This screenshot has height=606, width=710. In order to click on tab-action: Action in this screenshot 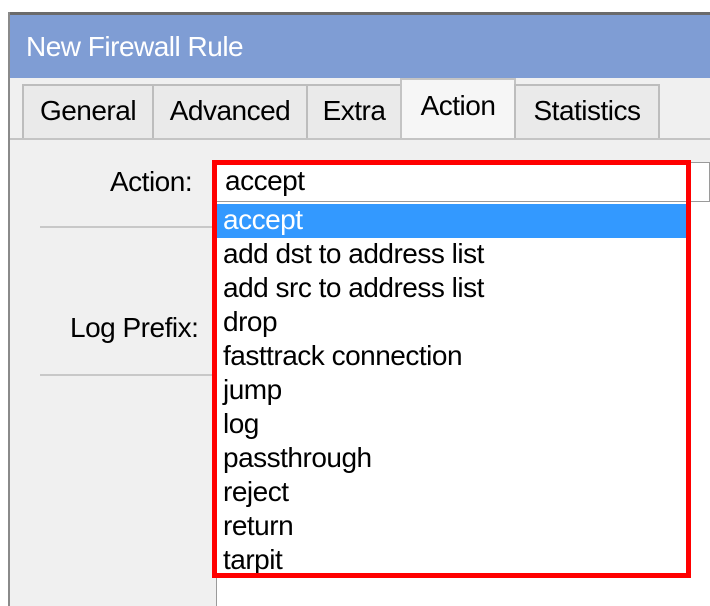, I will do `click(458, 109)`.